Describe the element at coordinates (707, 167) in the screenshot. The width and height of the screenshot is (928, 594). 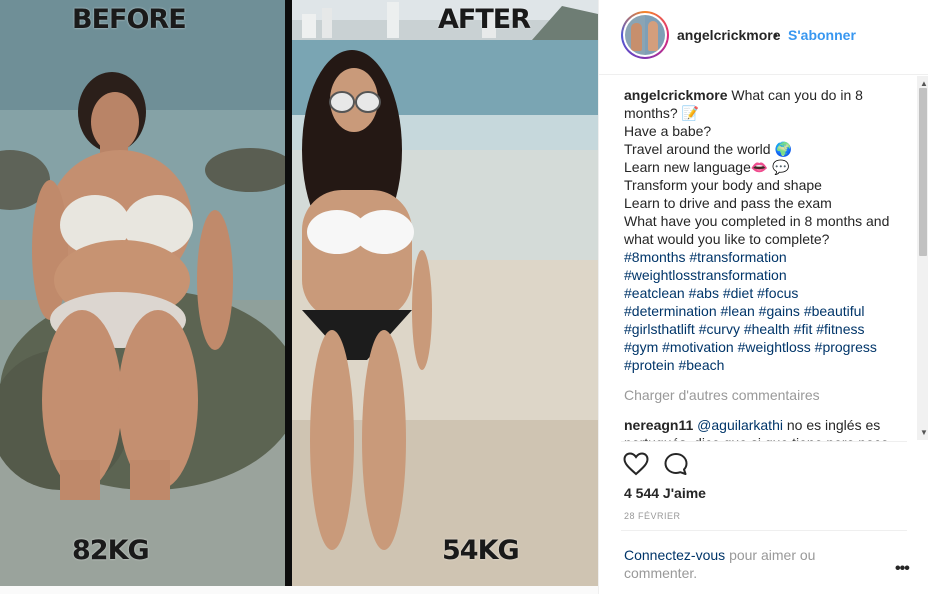
I see `caption-line: Learn new language👄 💬` at that location.